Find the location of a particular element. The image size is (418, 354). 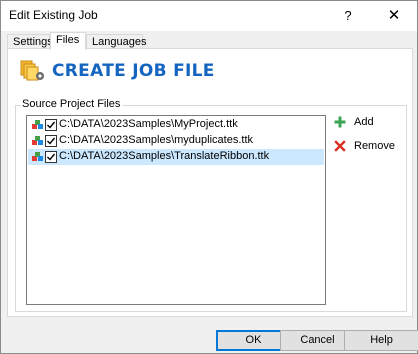

tab-settings: Settings is located at coordinates (30, 41).